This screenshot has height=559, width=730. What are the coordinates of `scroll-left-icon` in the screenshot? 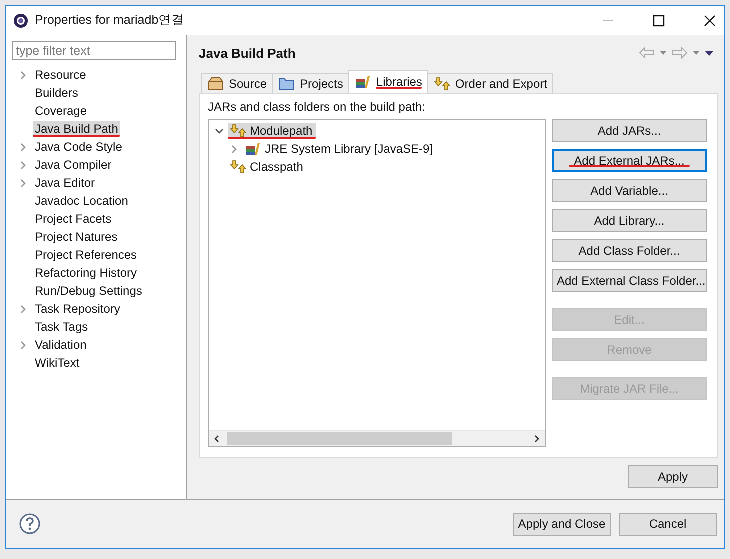 It's located at (217, 438).